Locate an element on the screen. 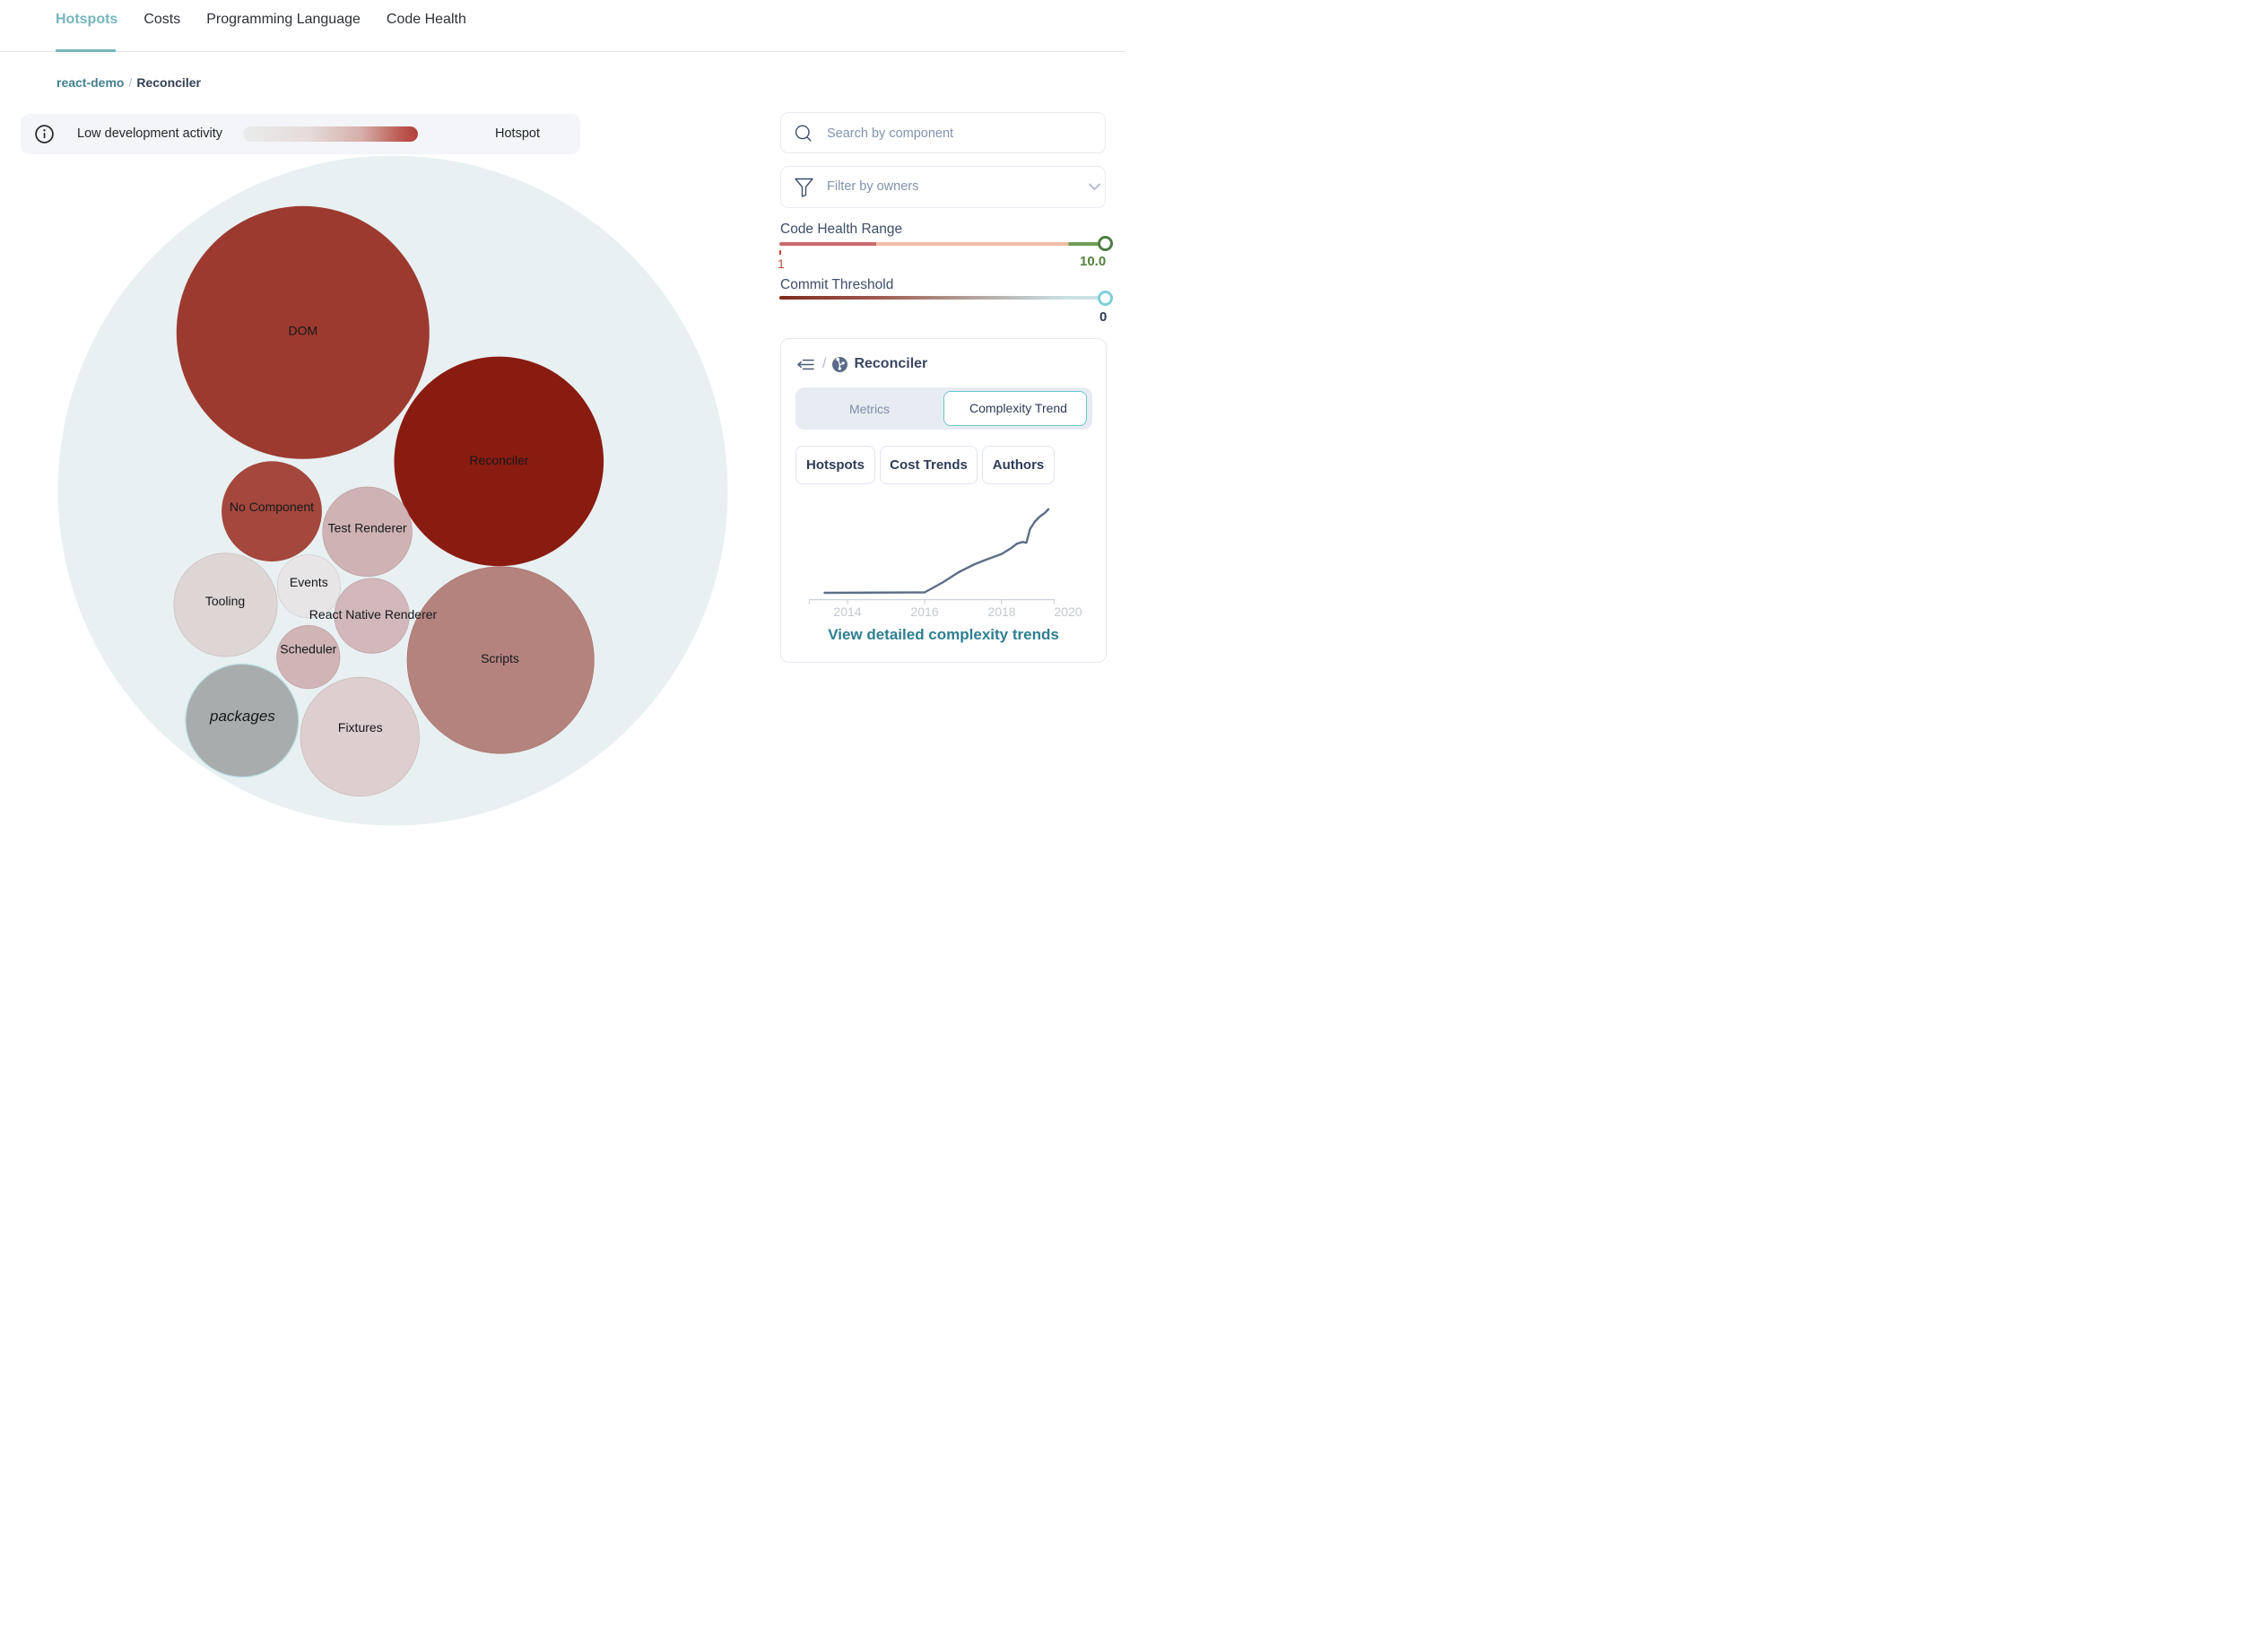 This screenshot has height=1652, width=2251. svg-text: 2014 is located at coordinates (847, 611).